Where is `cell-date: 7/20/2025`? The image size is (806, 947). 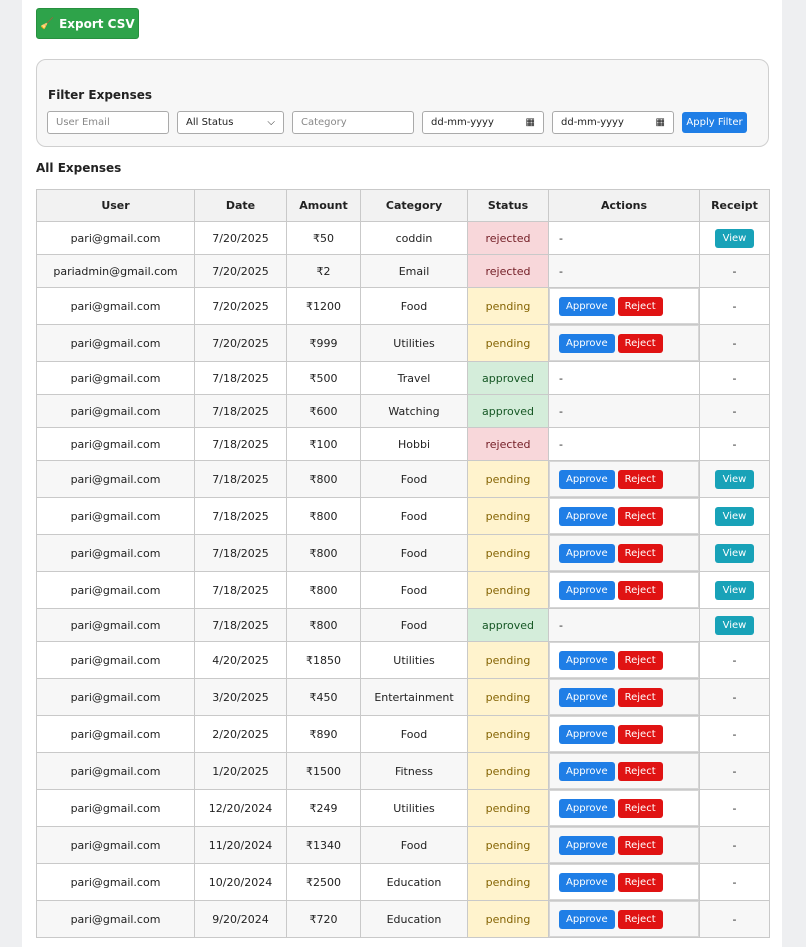
cell-date: 7/20/2025 is located at coordinates (240, 271).